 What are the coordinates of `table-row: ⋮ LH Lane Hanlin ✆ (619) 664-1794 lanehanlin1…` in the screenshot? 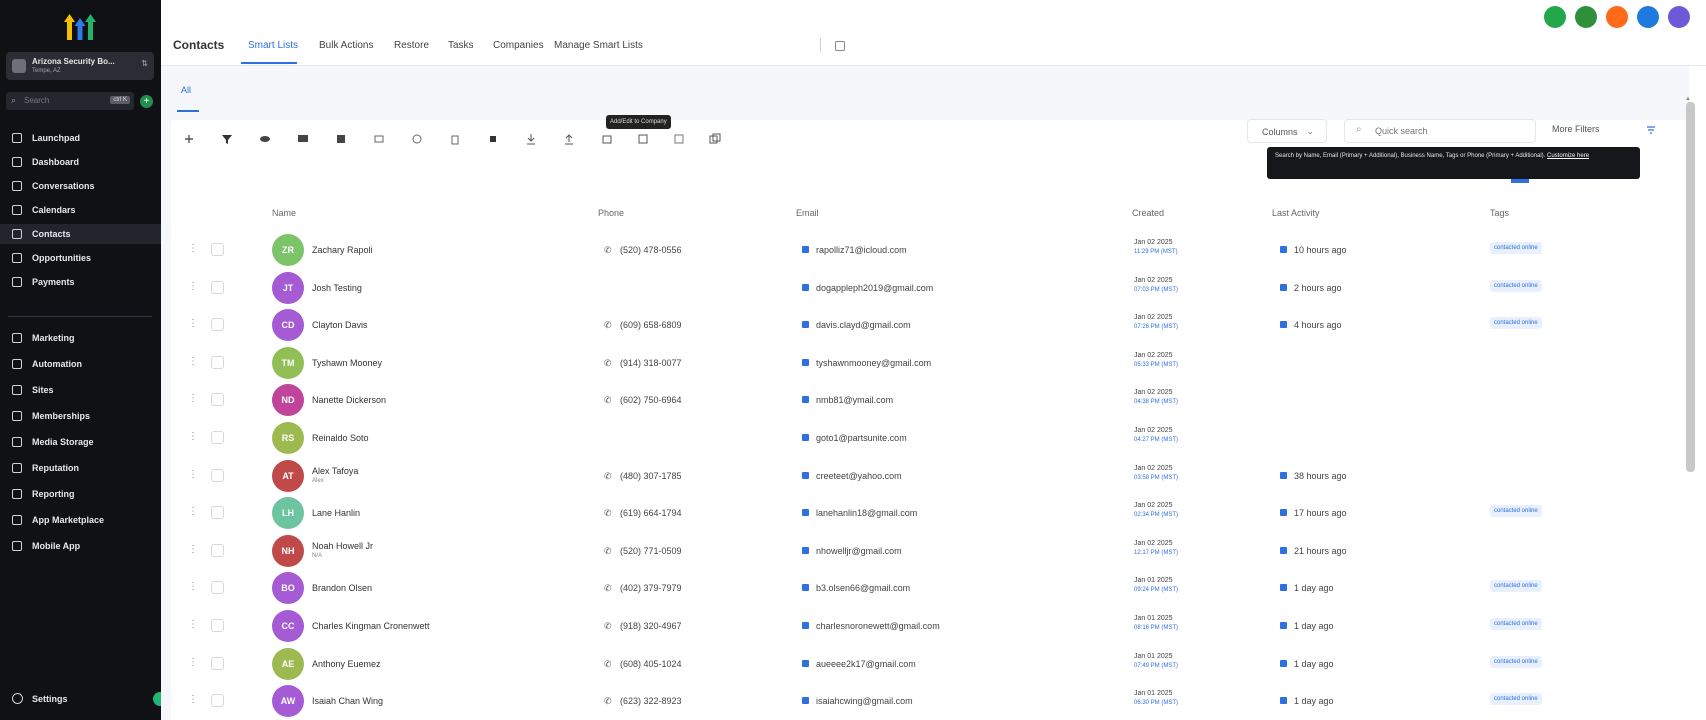 It's located at (771, 512).